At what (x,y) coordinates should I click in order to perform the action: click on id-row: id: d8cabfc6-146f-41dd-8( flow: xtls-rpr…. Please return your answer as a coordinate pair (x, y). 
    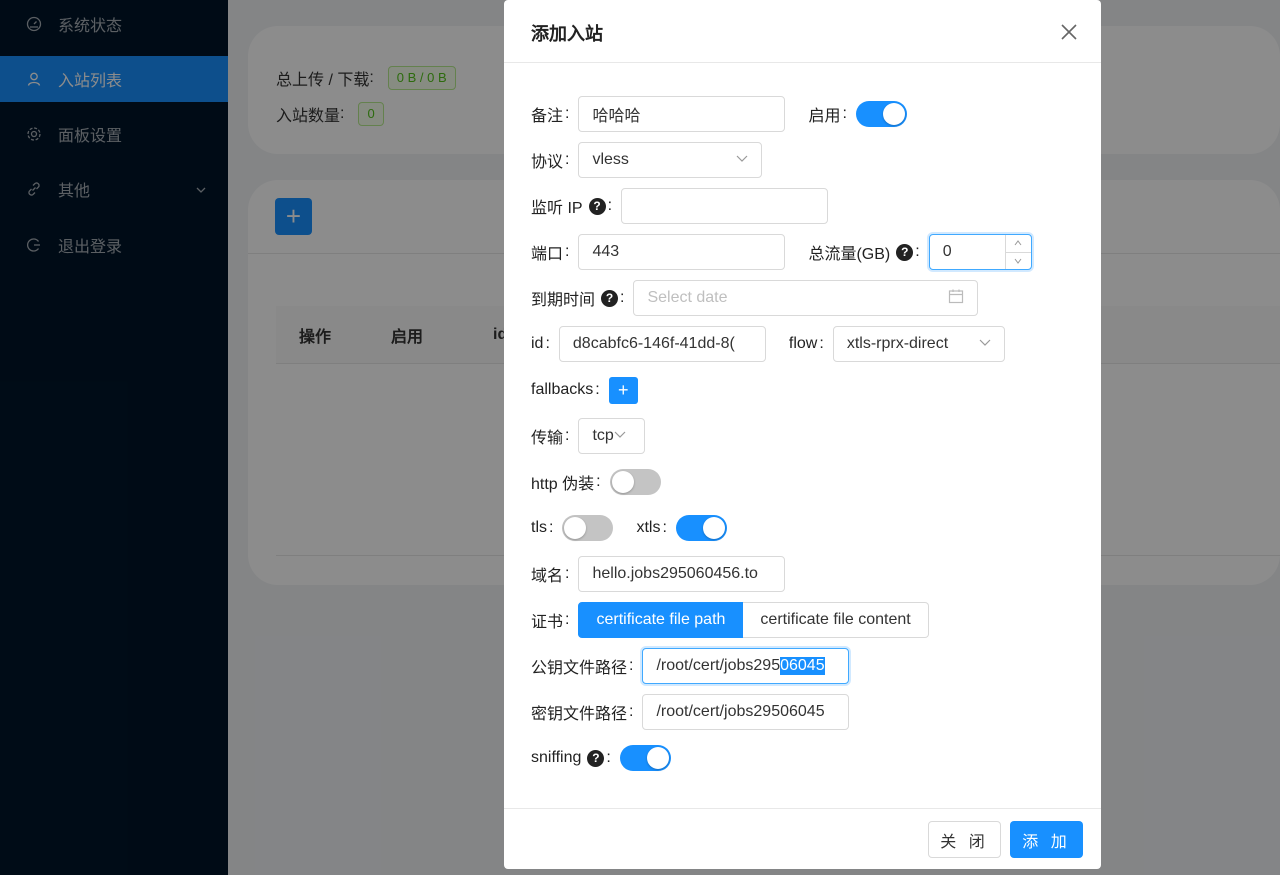
    Looking at the image, I should click on (768, 344).